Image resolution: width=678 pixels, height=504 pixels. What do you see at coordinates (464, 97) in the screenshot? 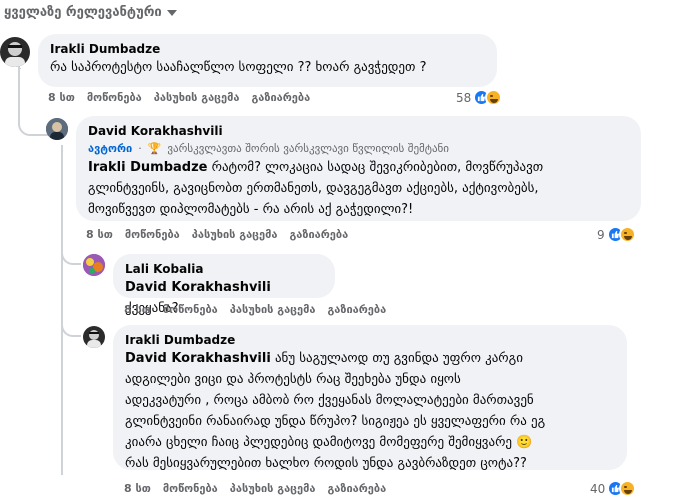
I see `reaction-count: 58` at bounding box center [464, 97].